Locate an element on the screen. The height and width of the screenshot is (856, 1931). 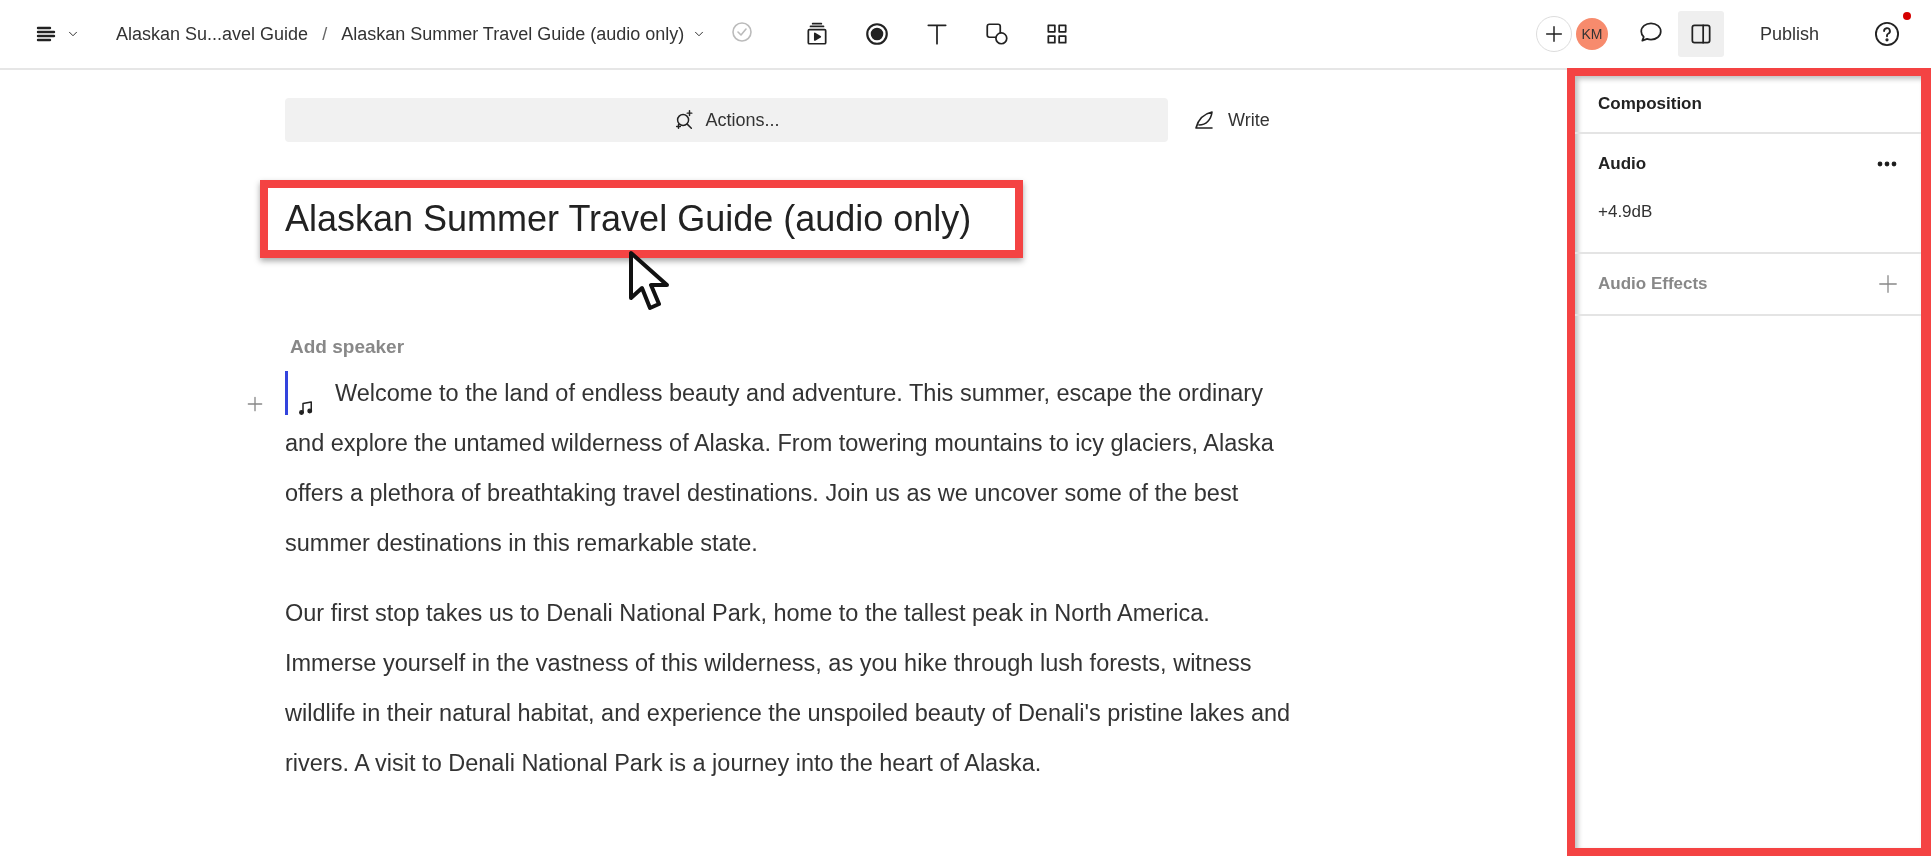
transcript-paragraph: Our first stop takes us to Denali National Park, home to the tallest peak in North America. Immerse yourself in the vastness of this wilderness, as you hike through lush forests, witness wildlife in their natural habitat, and experience the unspoiled beauty of Denali's pristine lakes and rivers. A visit to Denali National Park is a journey into the heart of Alaska. is located at coordinates (790, 688).